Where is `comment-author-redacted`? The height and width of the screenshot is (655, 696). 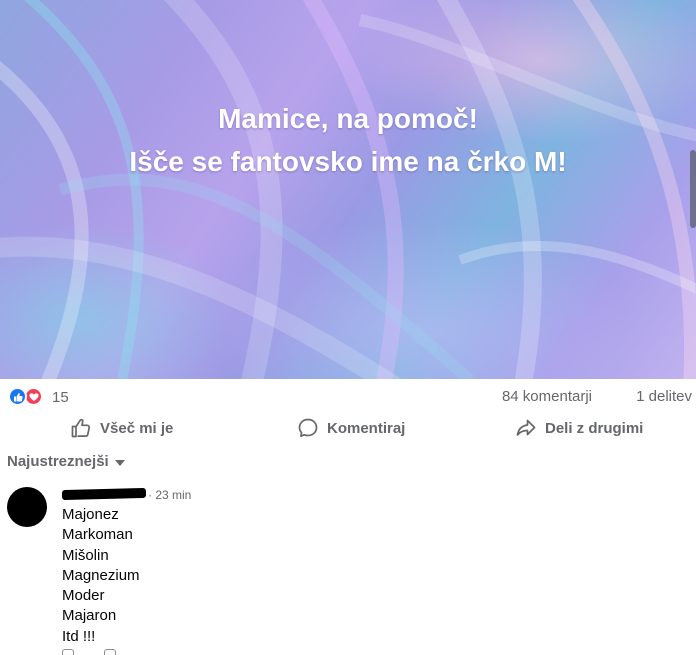
comment-author-redacted is located at coordinates (104, 494).